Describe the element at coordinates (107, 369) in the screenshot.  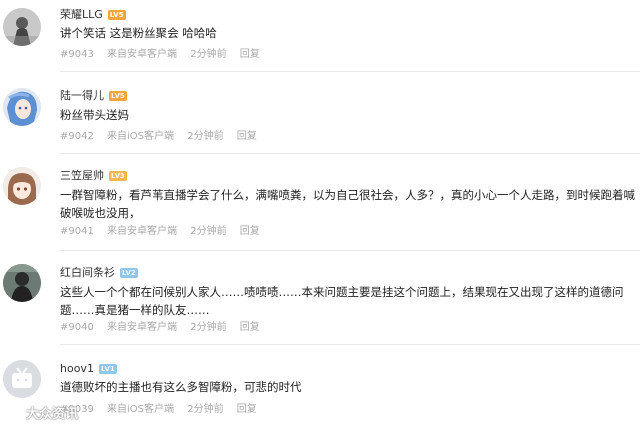
I see `level-badge: LV1` at that location.